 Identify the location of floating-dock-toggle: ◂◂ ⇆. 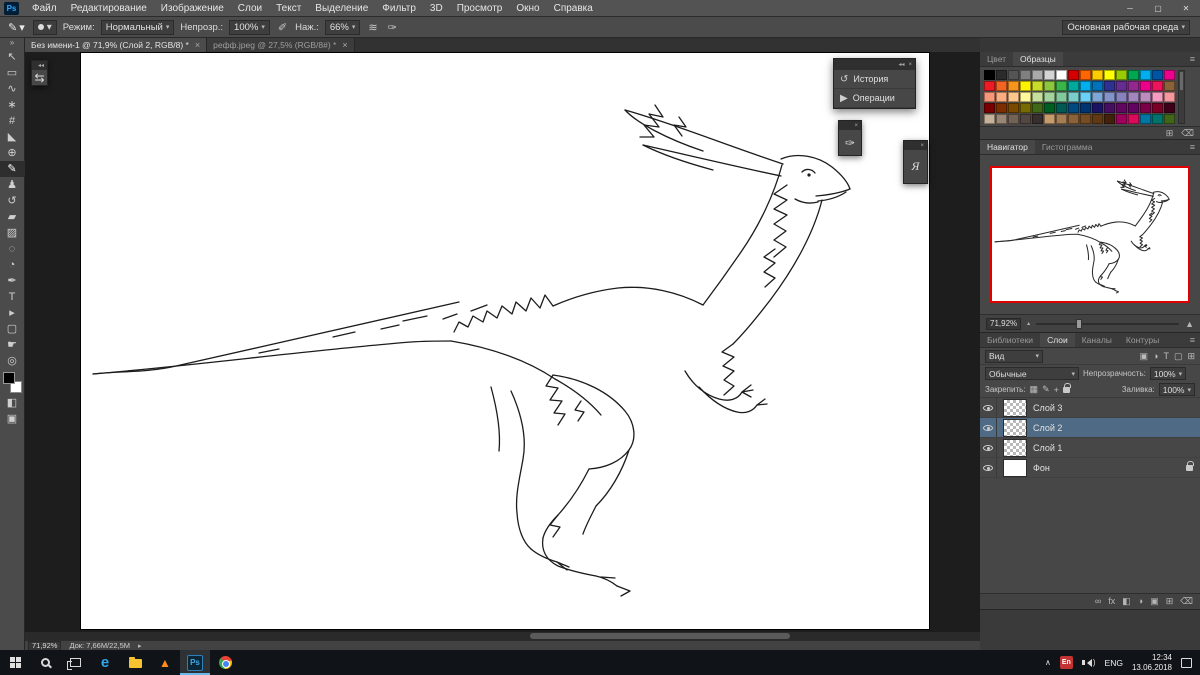
(39, 73).